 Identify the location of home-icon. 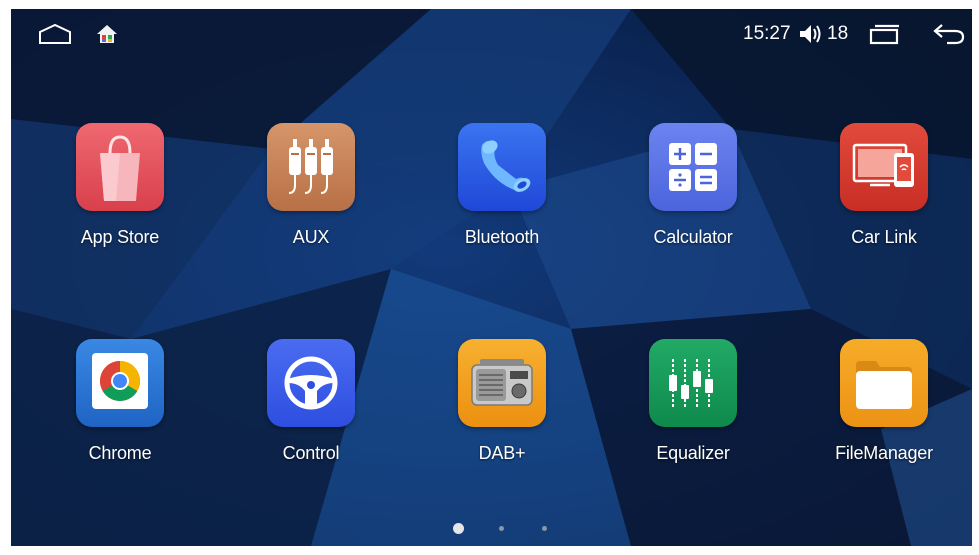
(55, 34).